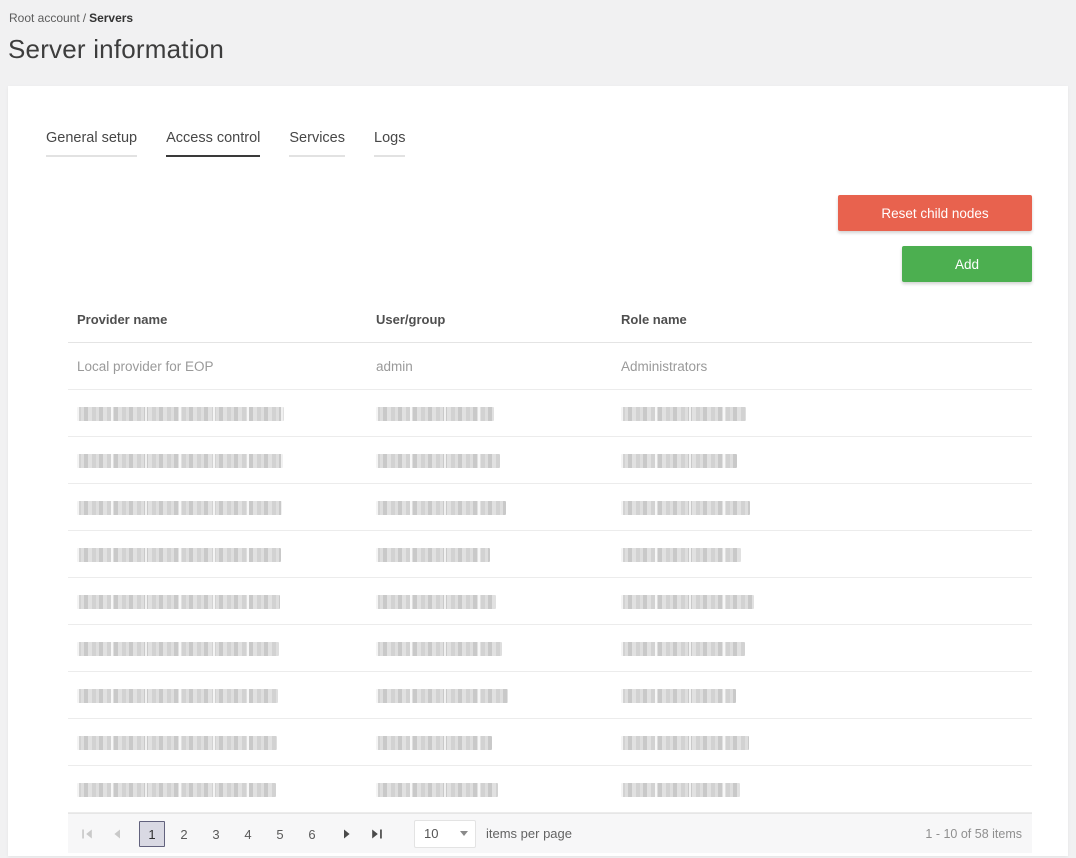  Describe the element at coordinates (520, 238) in the screenshot. I see `action-buttons: Reset child nodes Add` at that location.